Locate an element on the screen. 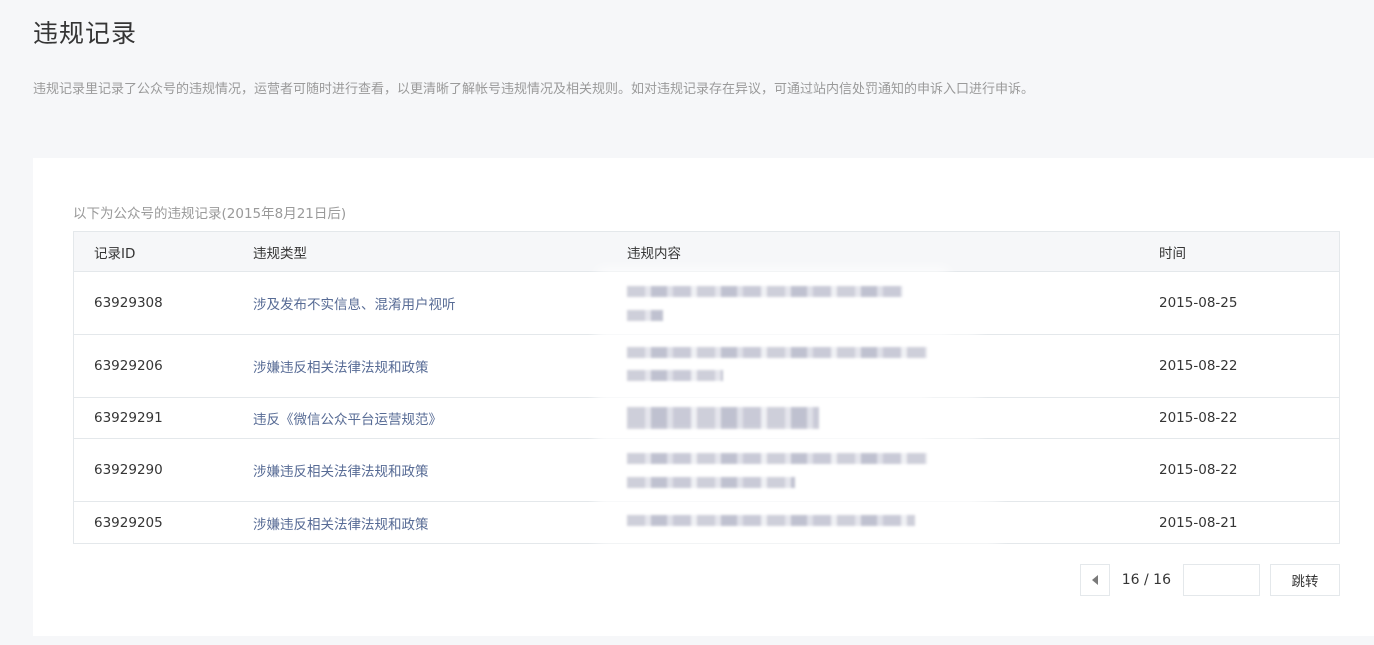 The height and width of the screenshot is (645, 1374). violation-type-link: 涉及发布不实信息、混淆用户视听 is located at coordinates (440, 303).